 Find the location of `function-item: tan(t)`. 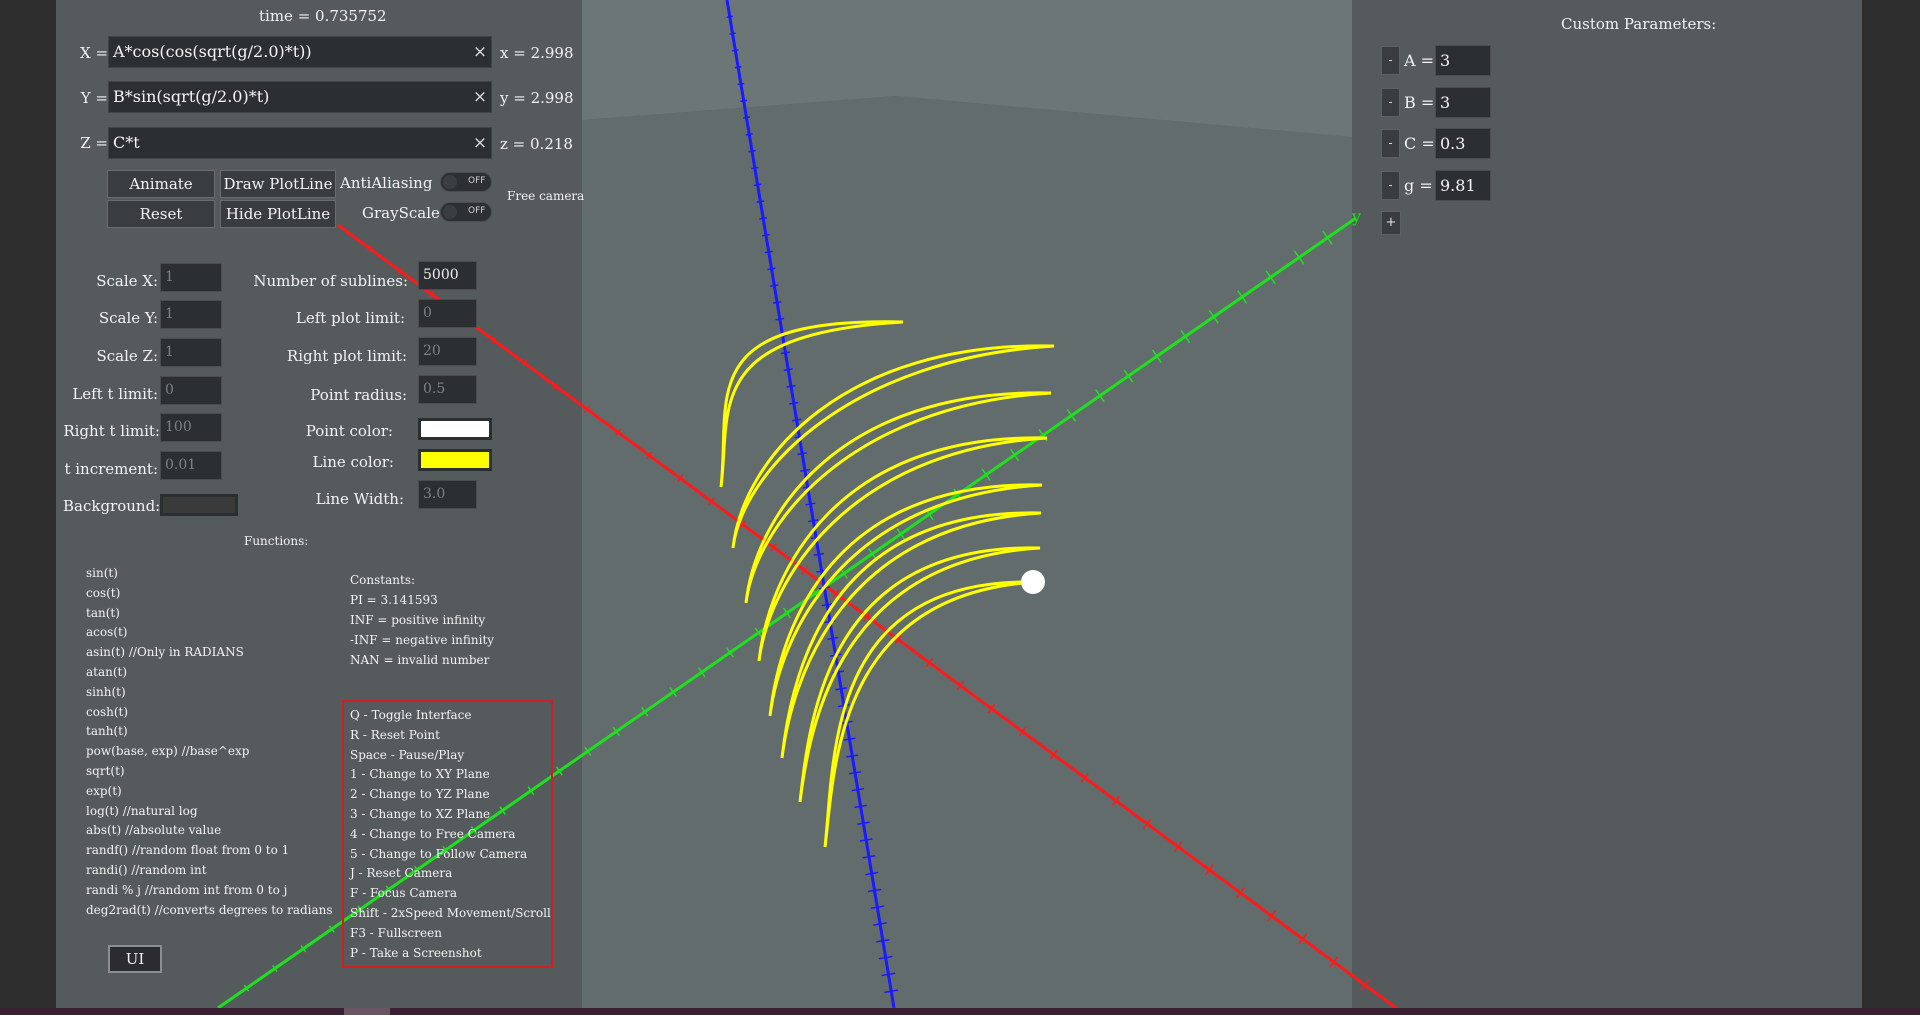

function-item: tan(t) is located at coordinates (103, 612).